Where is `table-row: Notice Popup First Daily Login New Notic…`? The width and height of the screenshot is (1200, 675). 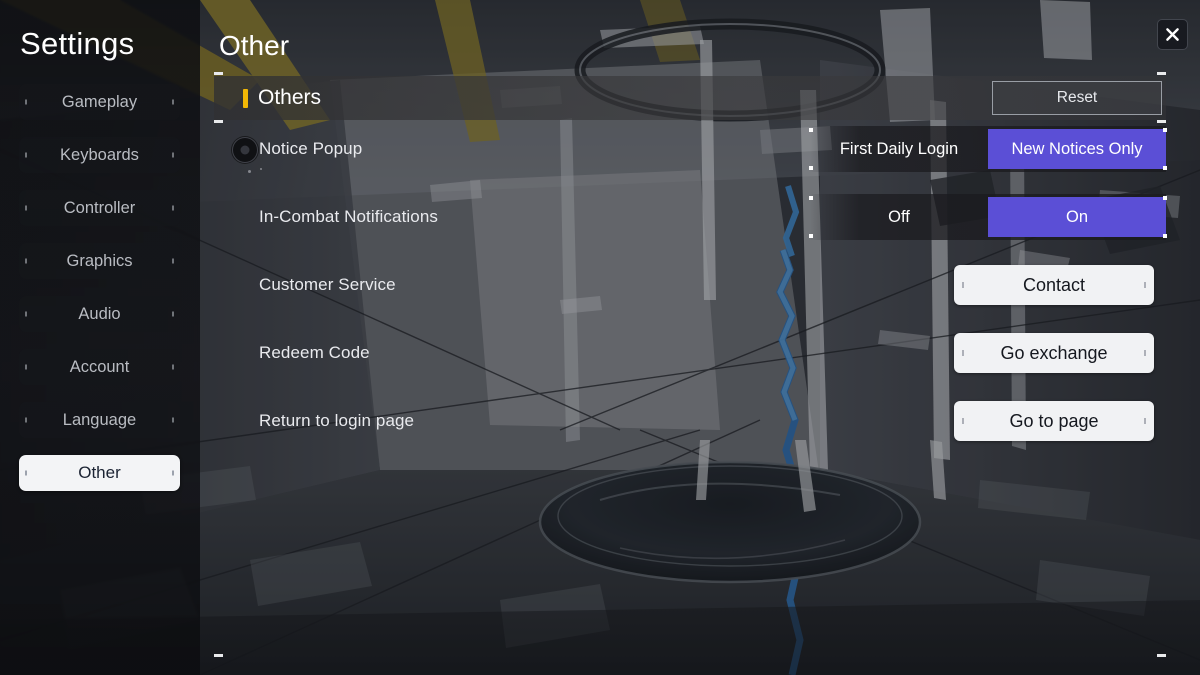
table-row: Notice Popup First Daily Login New Notic… is located at coordinates (690, 149).